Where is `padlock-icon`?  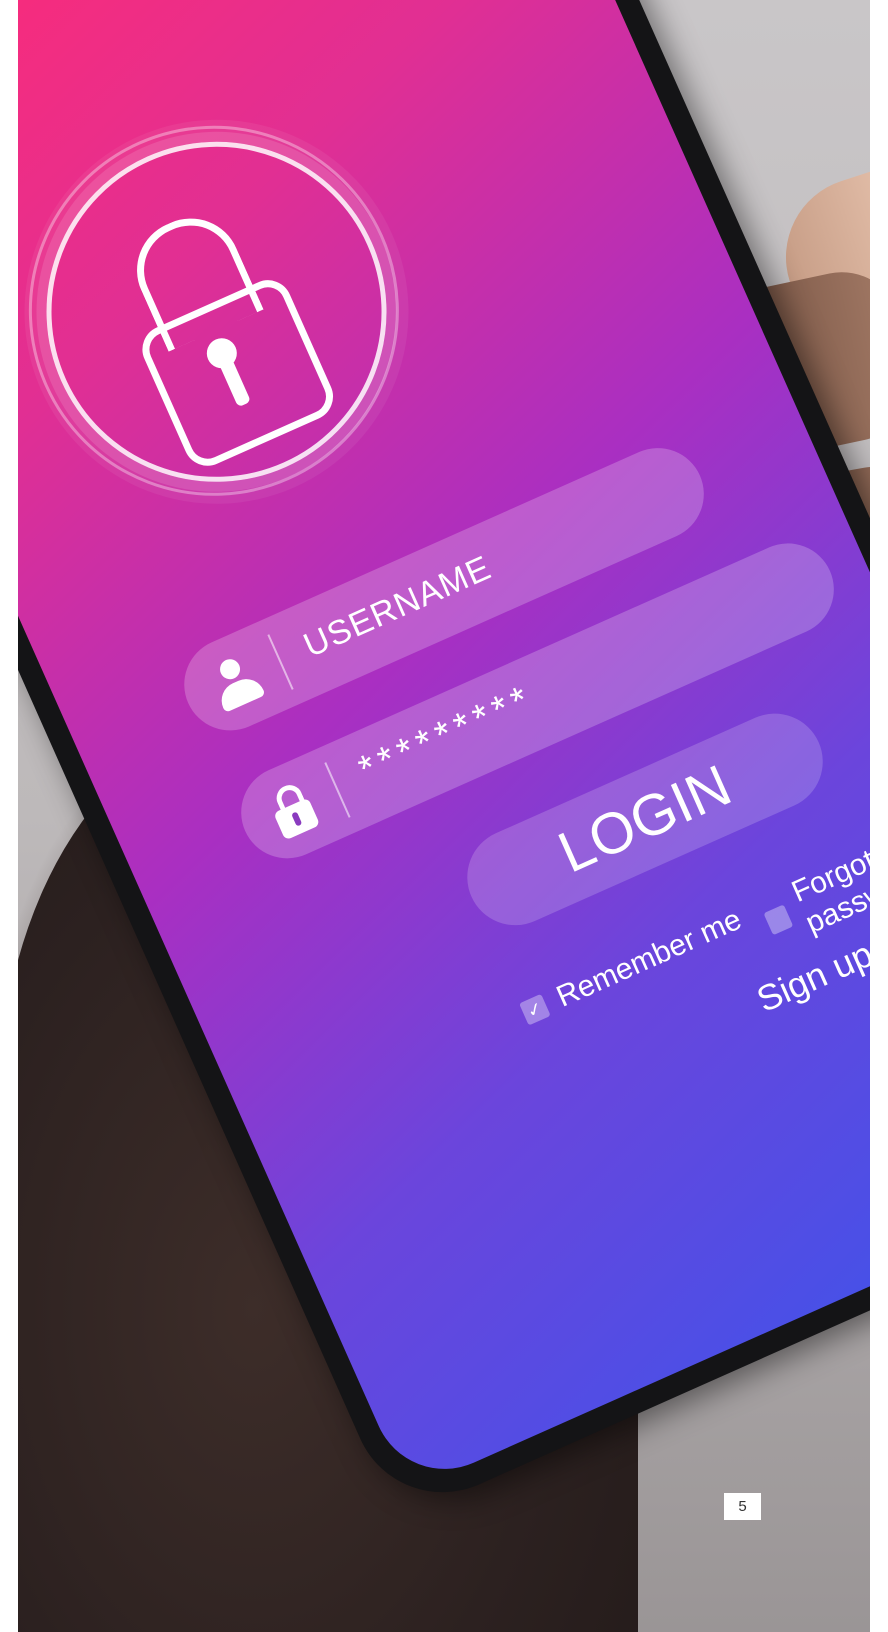
padlock-icon is located at coordinates (292, 809).